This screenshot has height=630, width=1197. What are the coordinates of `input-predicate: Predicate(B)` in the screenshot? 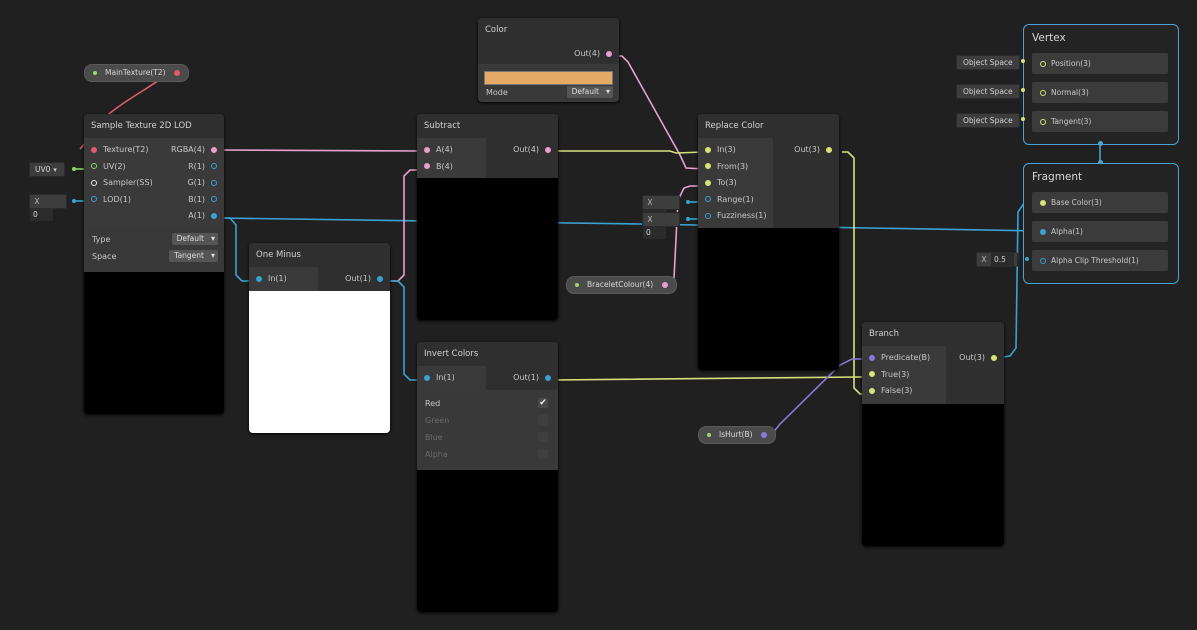 It's located at (896, 358).